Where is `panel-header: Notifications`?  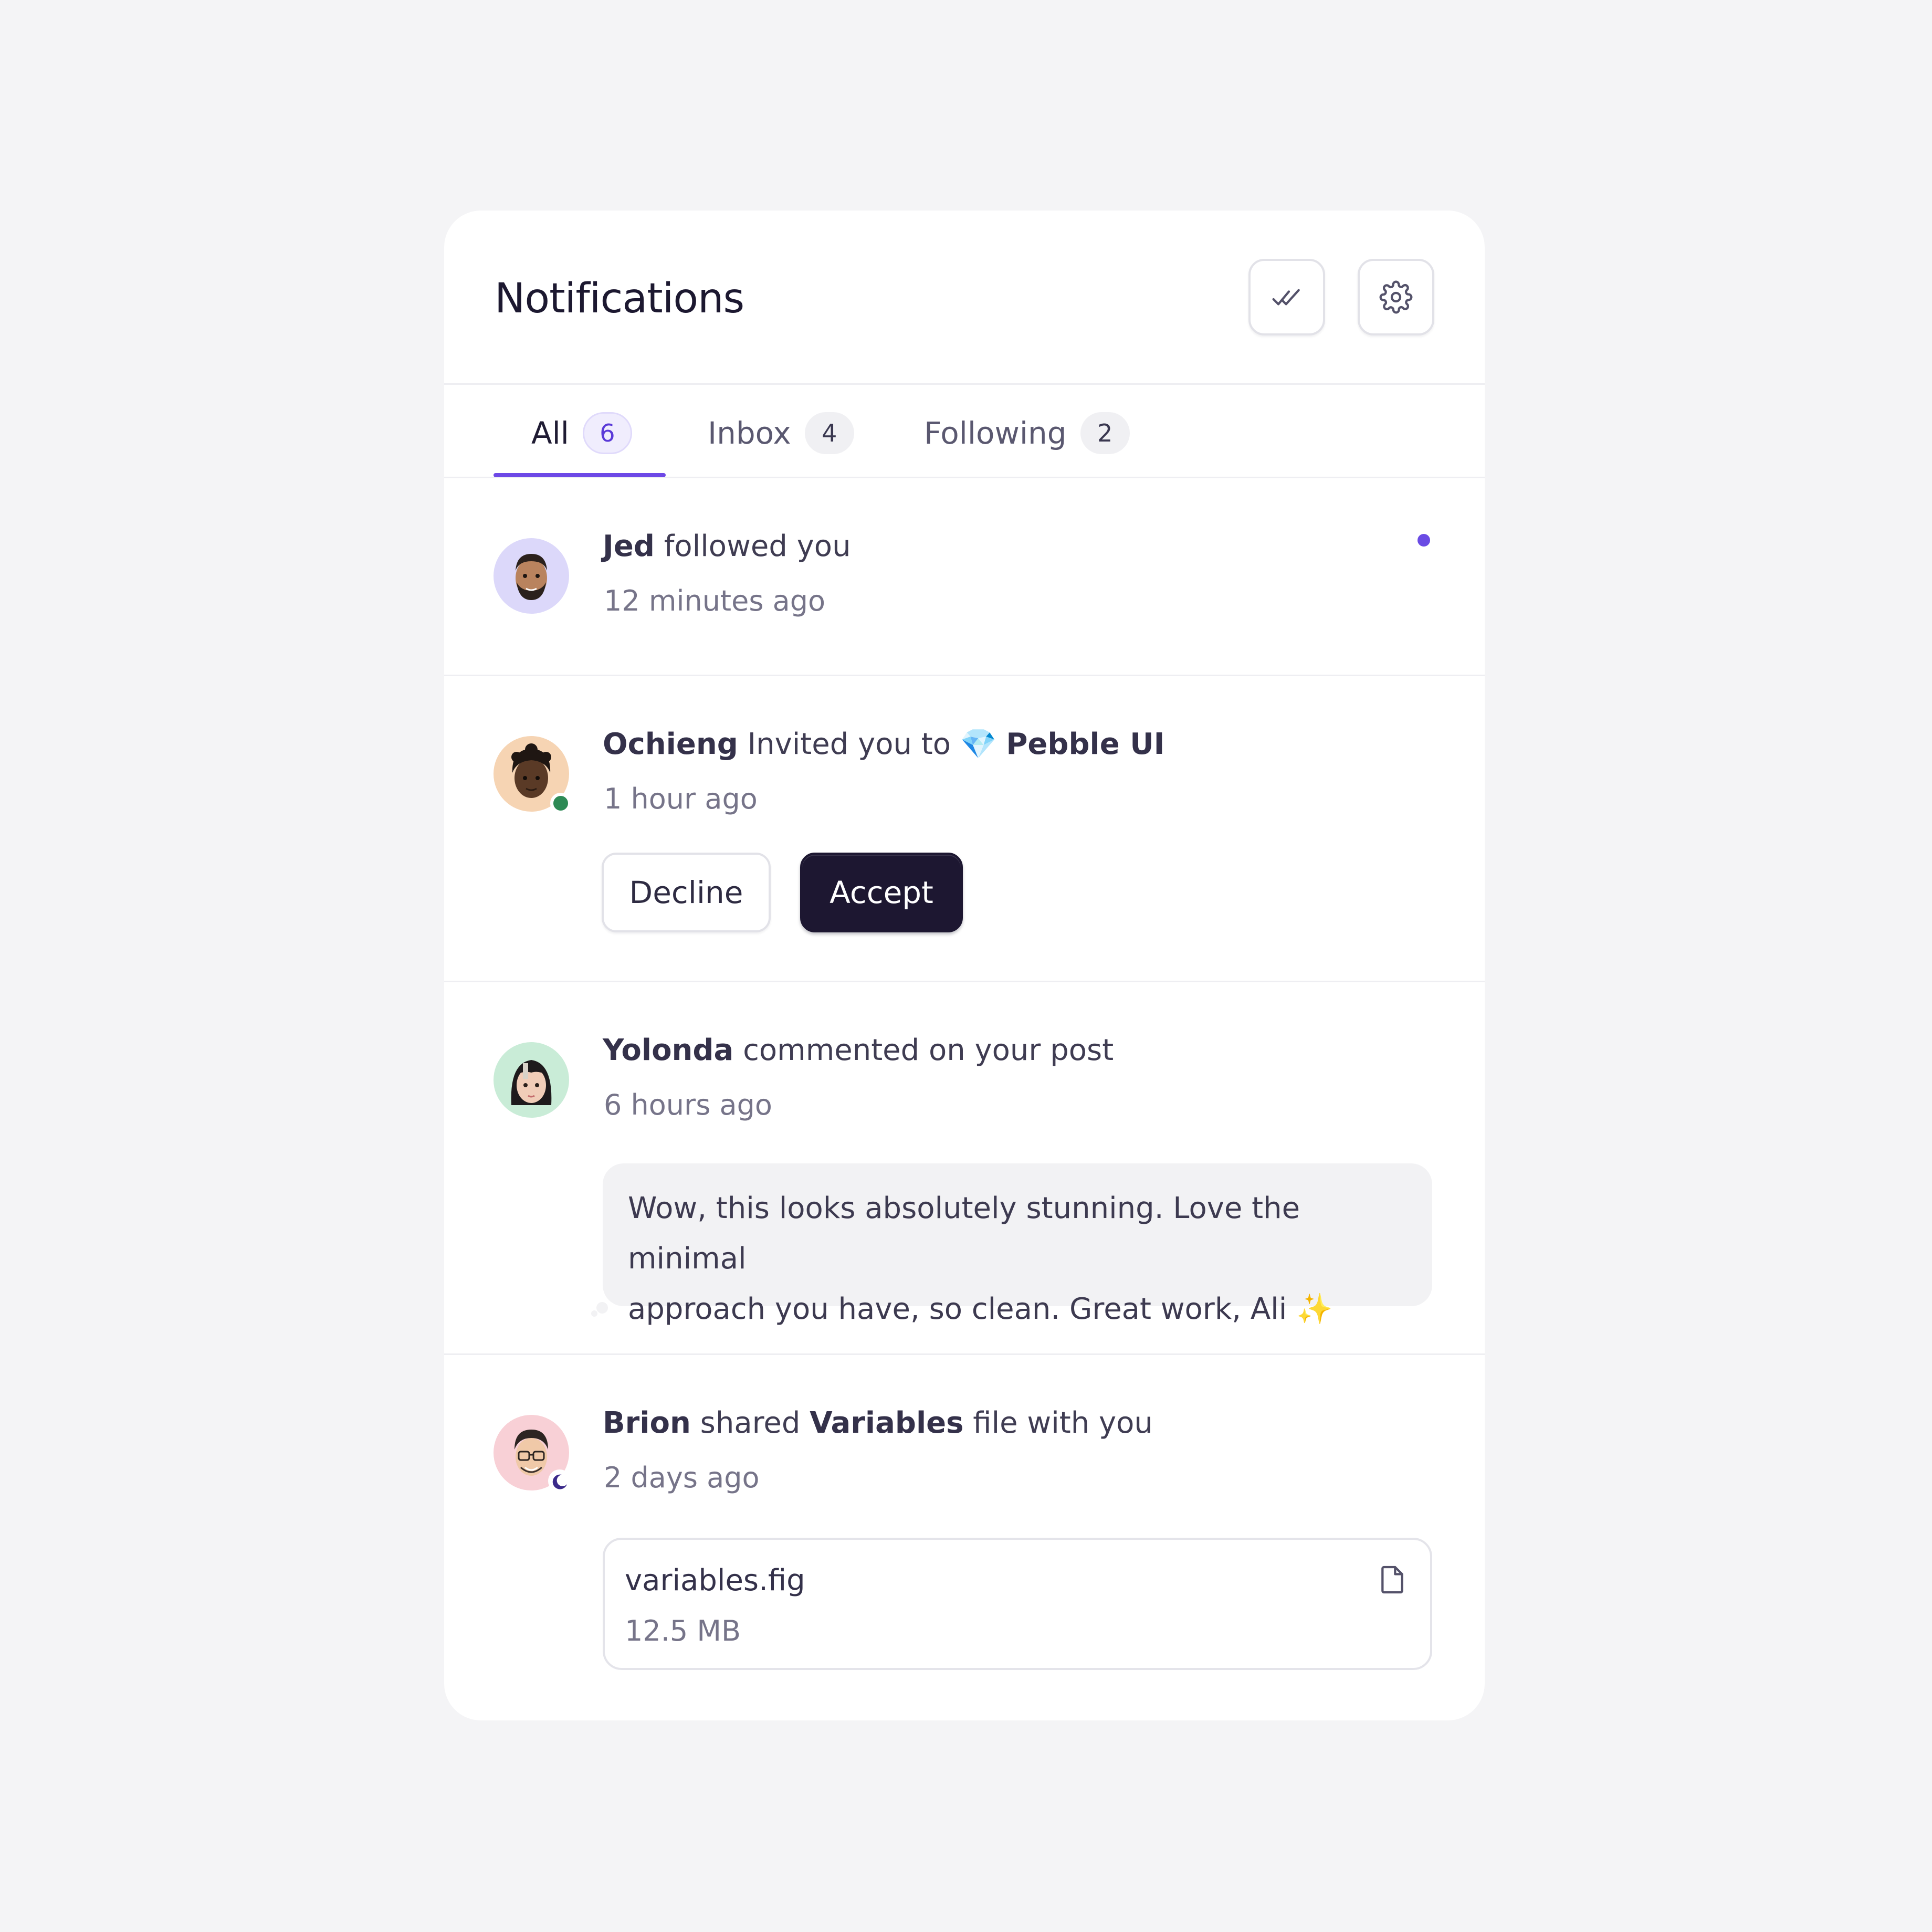 panel-header: Notifications is located at coordinates (964, 298).